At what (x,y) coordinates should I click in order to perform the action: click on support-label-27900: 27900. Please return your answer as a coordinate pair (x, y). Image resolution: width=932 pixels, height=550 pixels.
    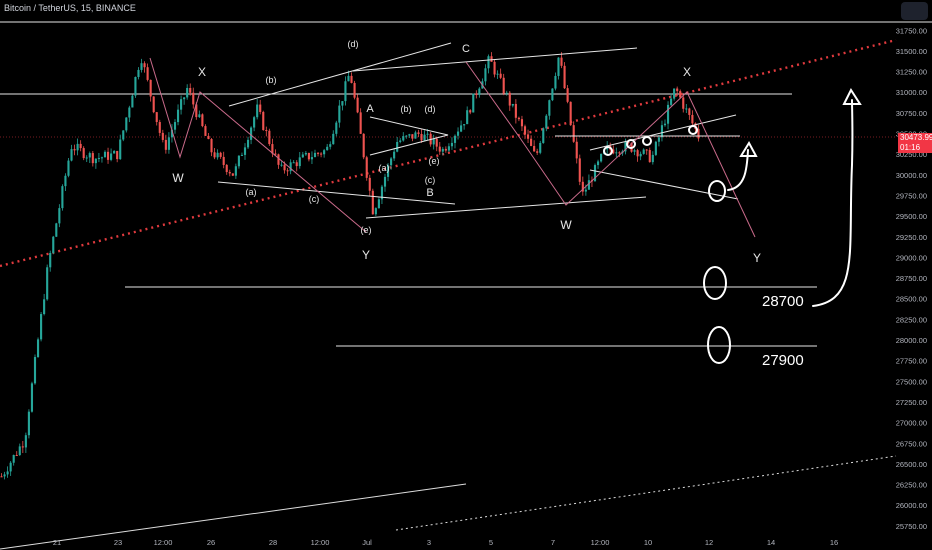
    Looking at the image, I should click on (783, 360).